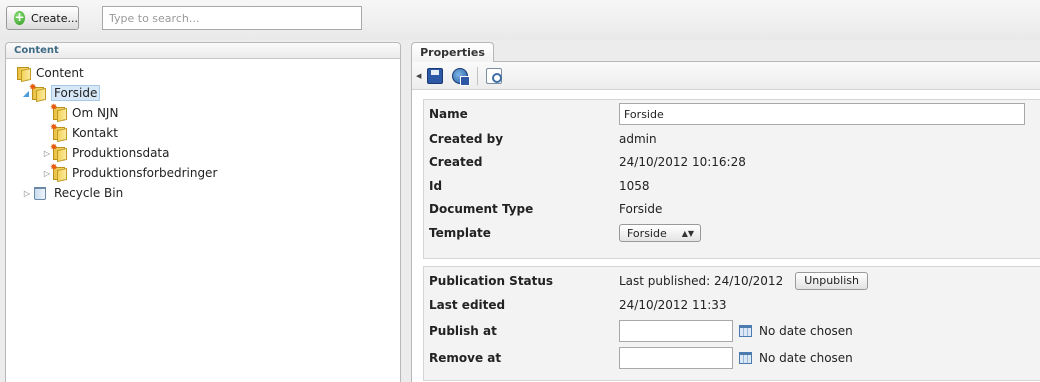  What do you see at coordinates (734, 186) in the screenshot?
I see `id-row: Id 1058` at bounding box center [734, 186].